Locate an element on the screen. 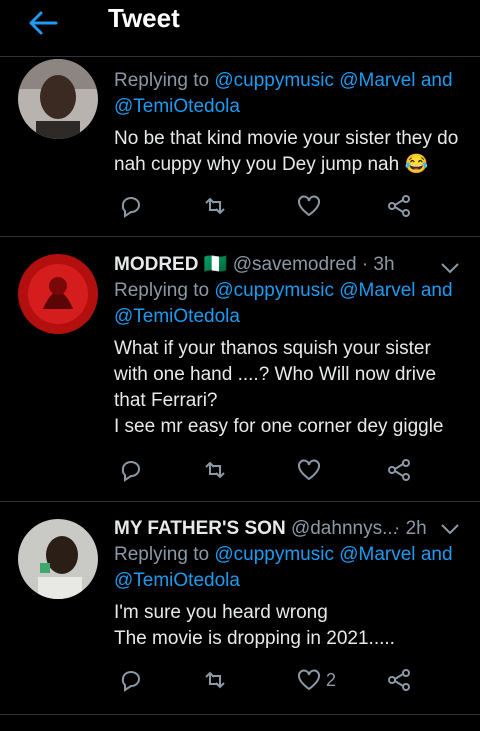 The width and height of the screenshot is (480, 731). tweet-time: · 3h is located at coordinates (378, 264).